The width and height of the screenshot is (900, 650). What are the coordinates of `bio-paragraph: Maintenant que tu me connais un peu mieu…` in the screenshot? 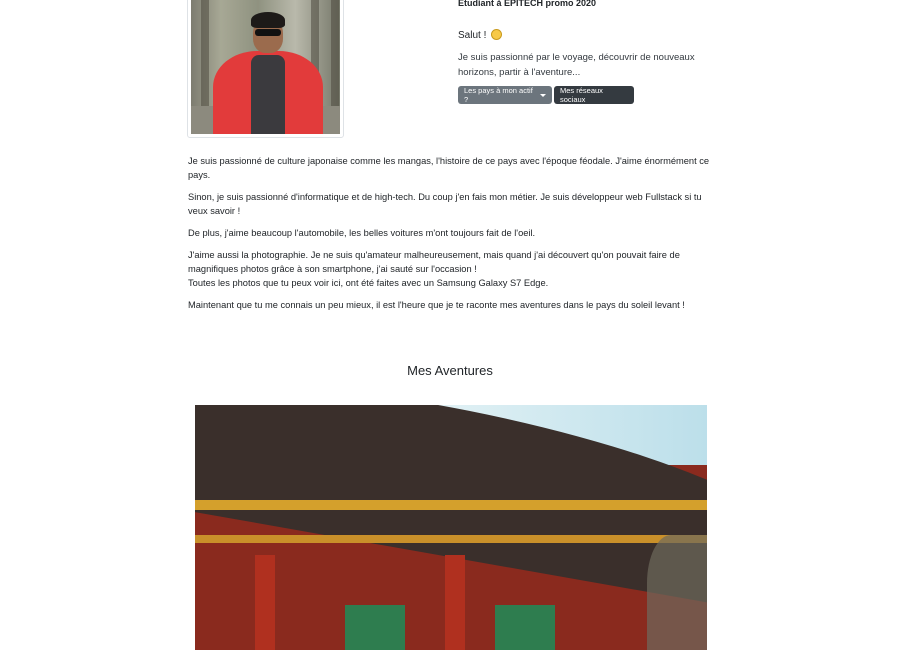 It's located at (436, 305).